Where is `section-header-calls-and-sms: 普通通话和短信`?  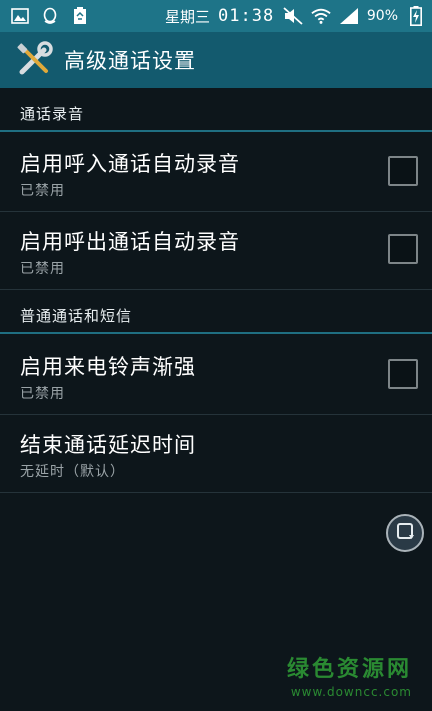
section-header-calls-and-sms: 普通通话和短信 is located at coordinates (216, 312).